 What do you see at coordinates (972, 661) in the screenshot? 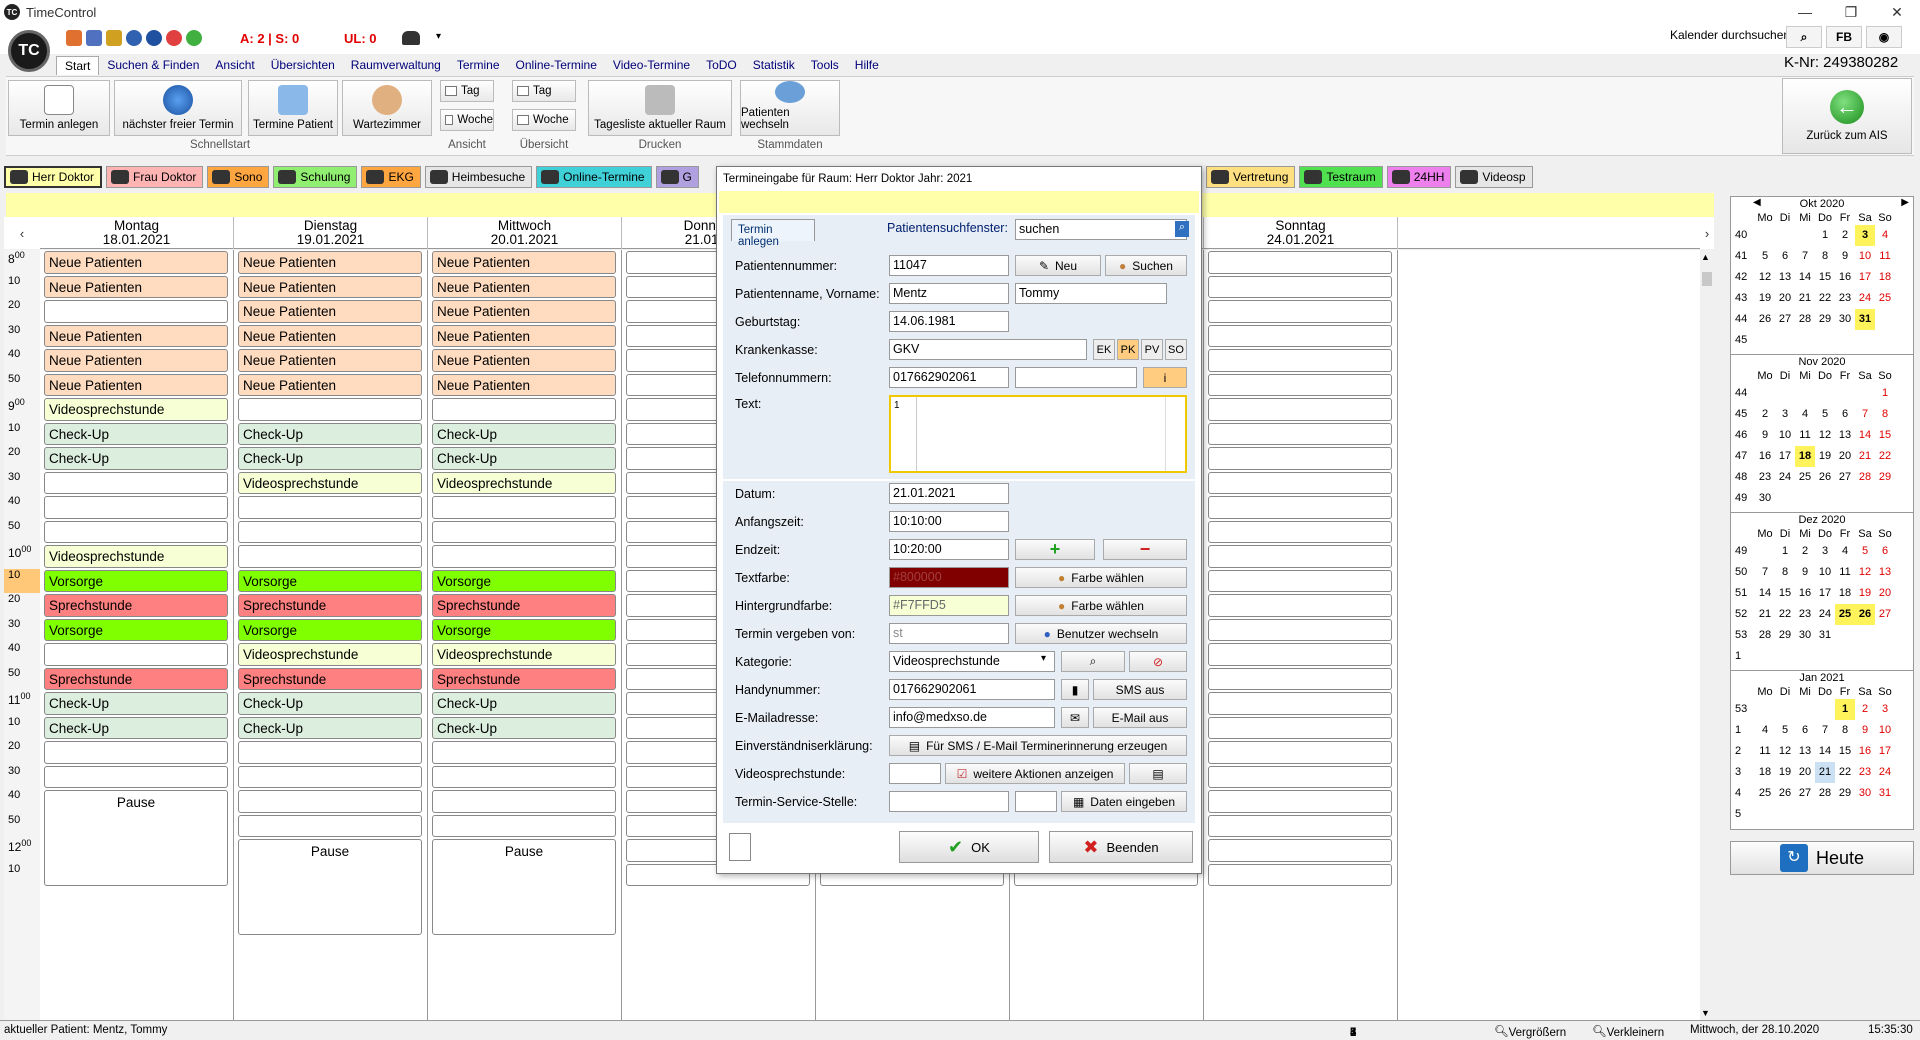
I see `kategorie-select: Videosprechstunde` at bounding box center [972, 661].